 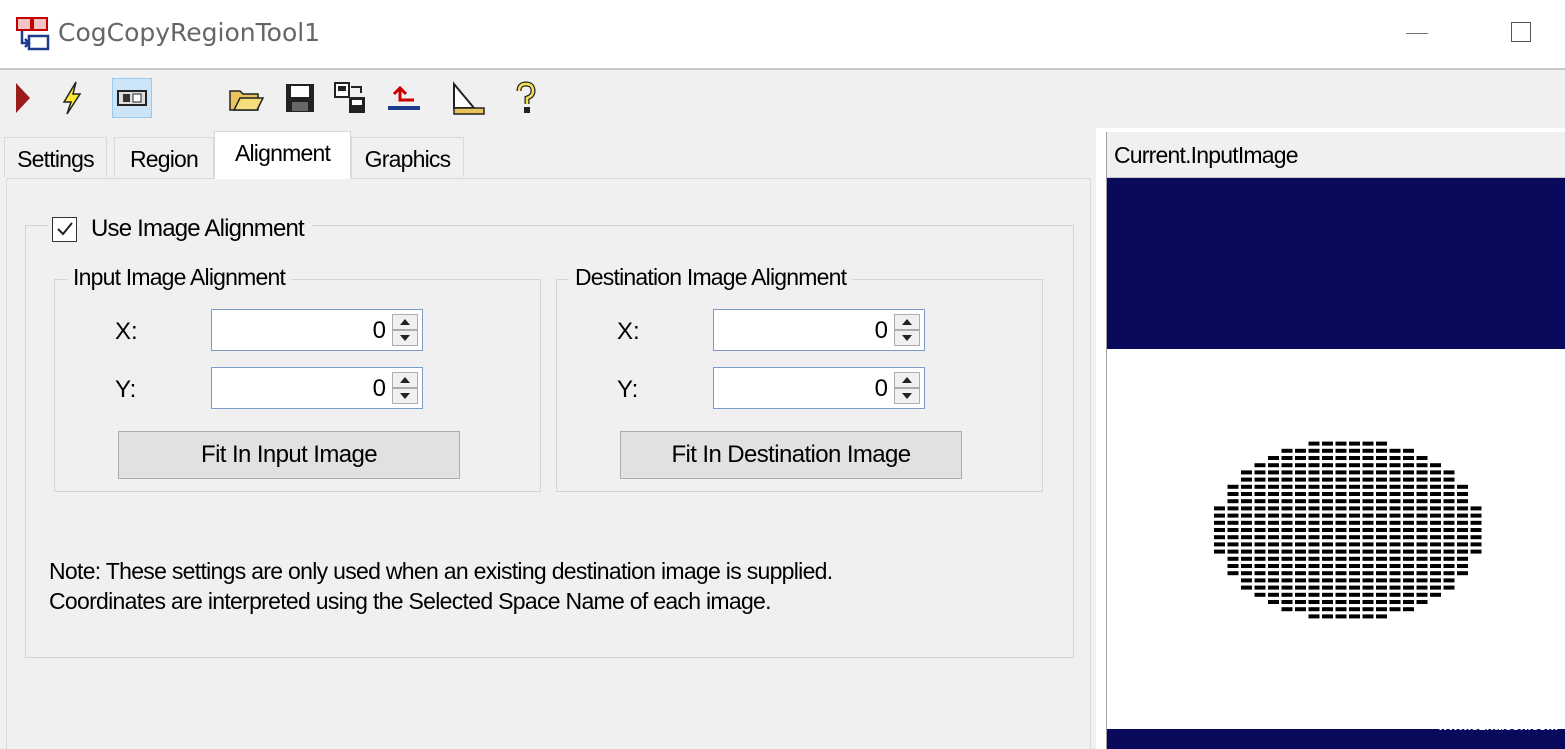 I want to click on input-x-field: 0, so click(x=317, y=330).